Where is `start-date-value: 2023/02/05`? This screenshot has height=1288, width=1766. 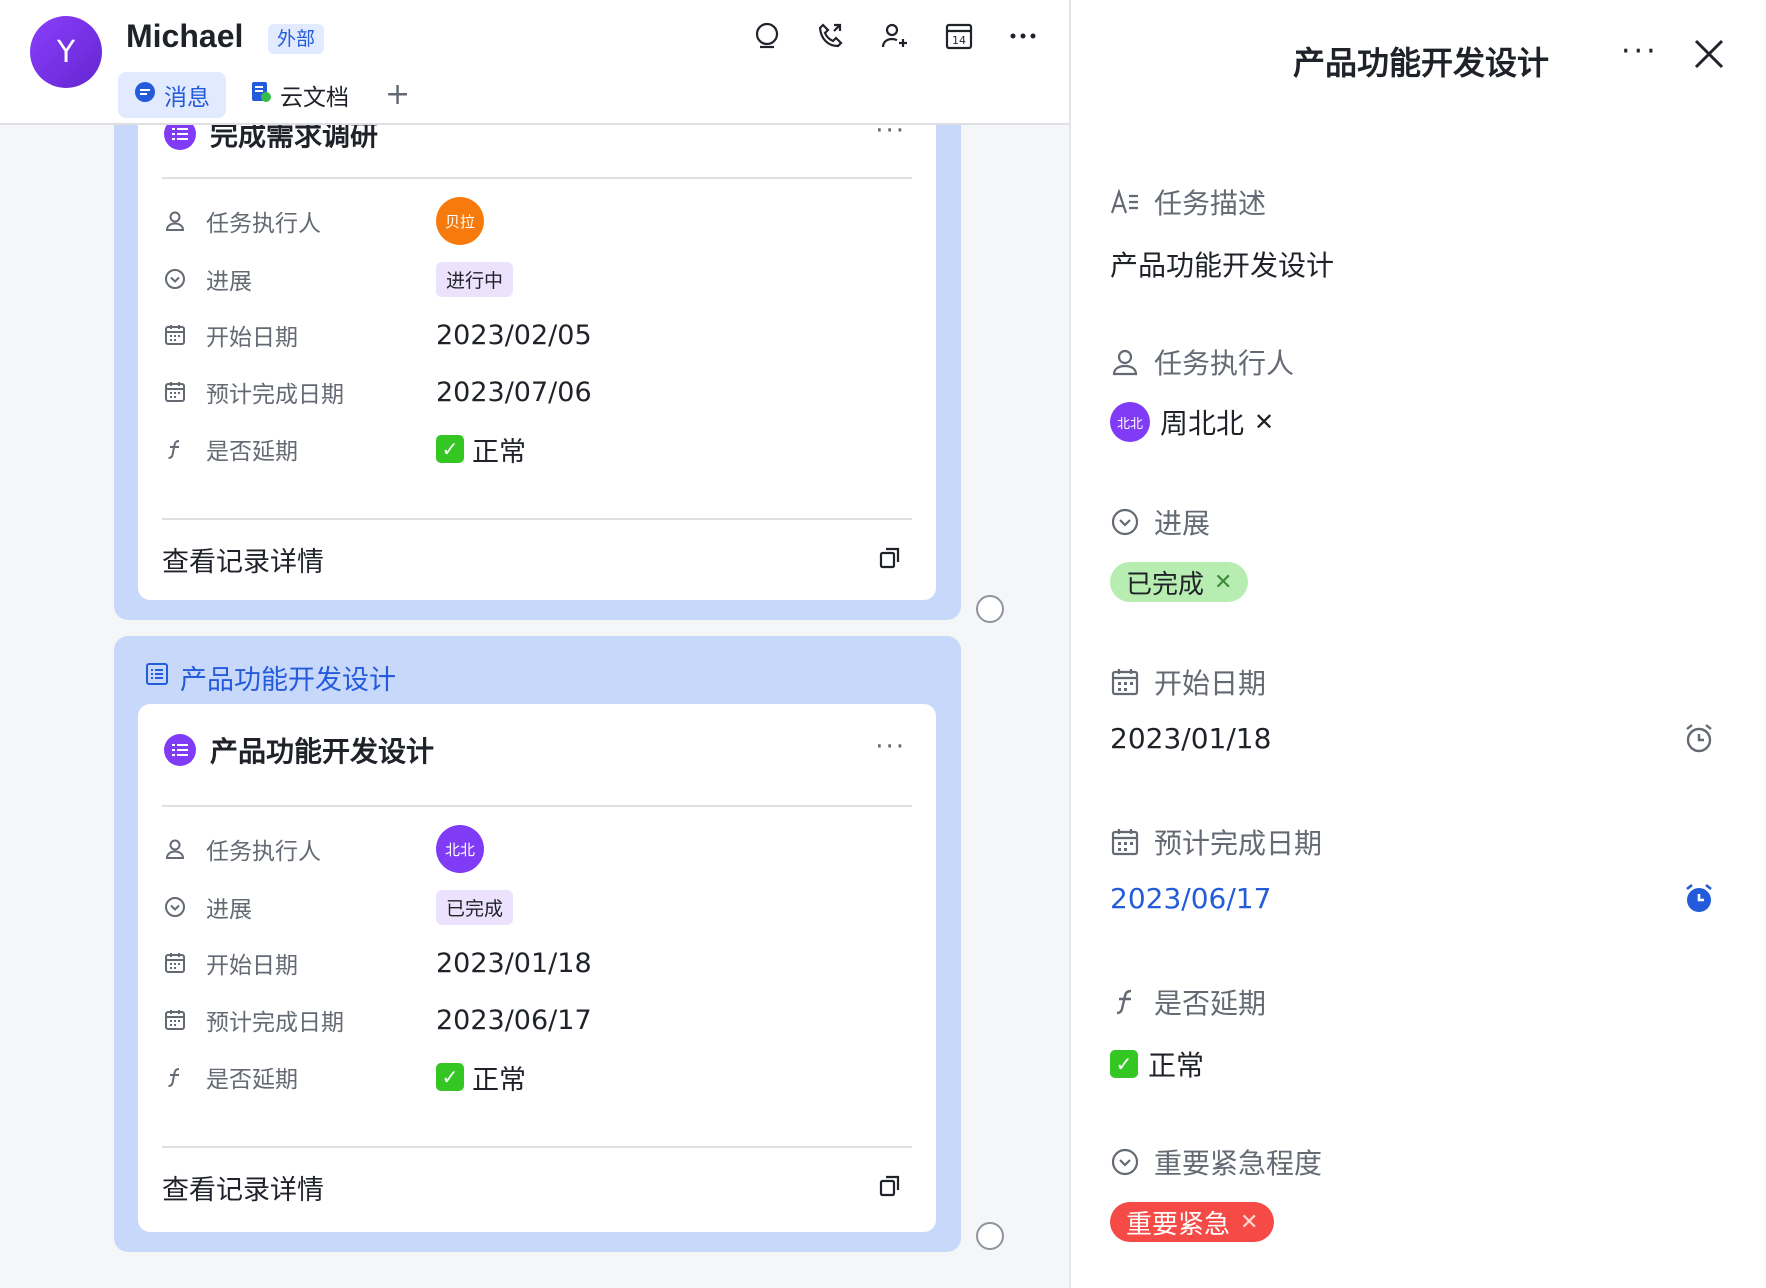
start-date-value: 2023/02/05 is located at coordinates (514, 335).